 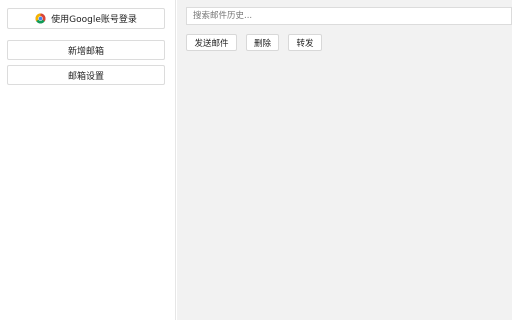 I want to click on delete-button: 删除, so click(x=262, y=42).